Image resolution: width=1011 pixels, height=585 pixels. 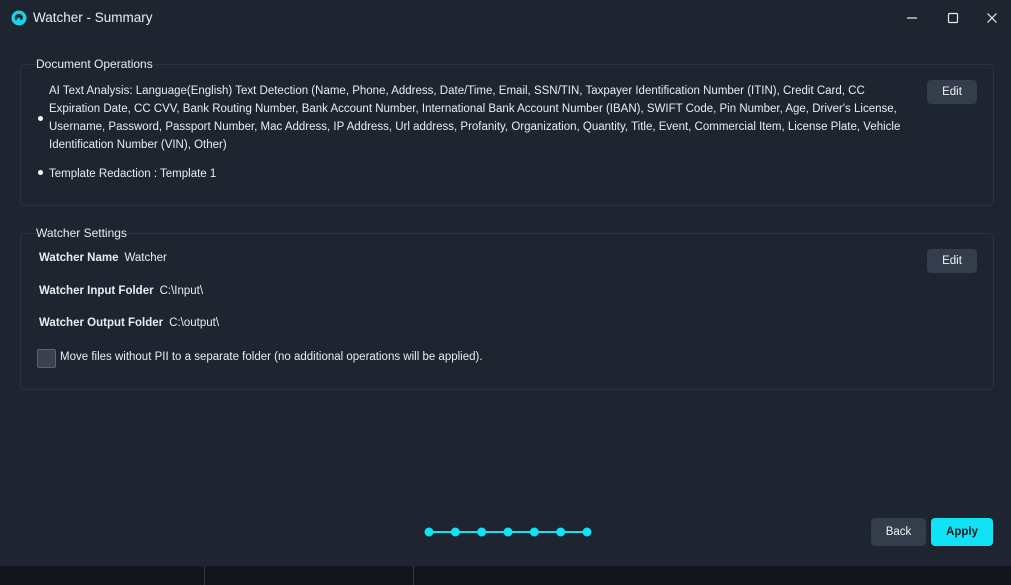 I want to click on minimize-button, so click(x=912, y=18).